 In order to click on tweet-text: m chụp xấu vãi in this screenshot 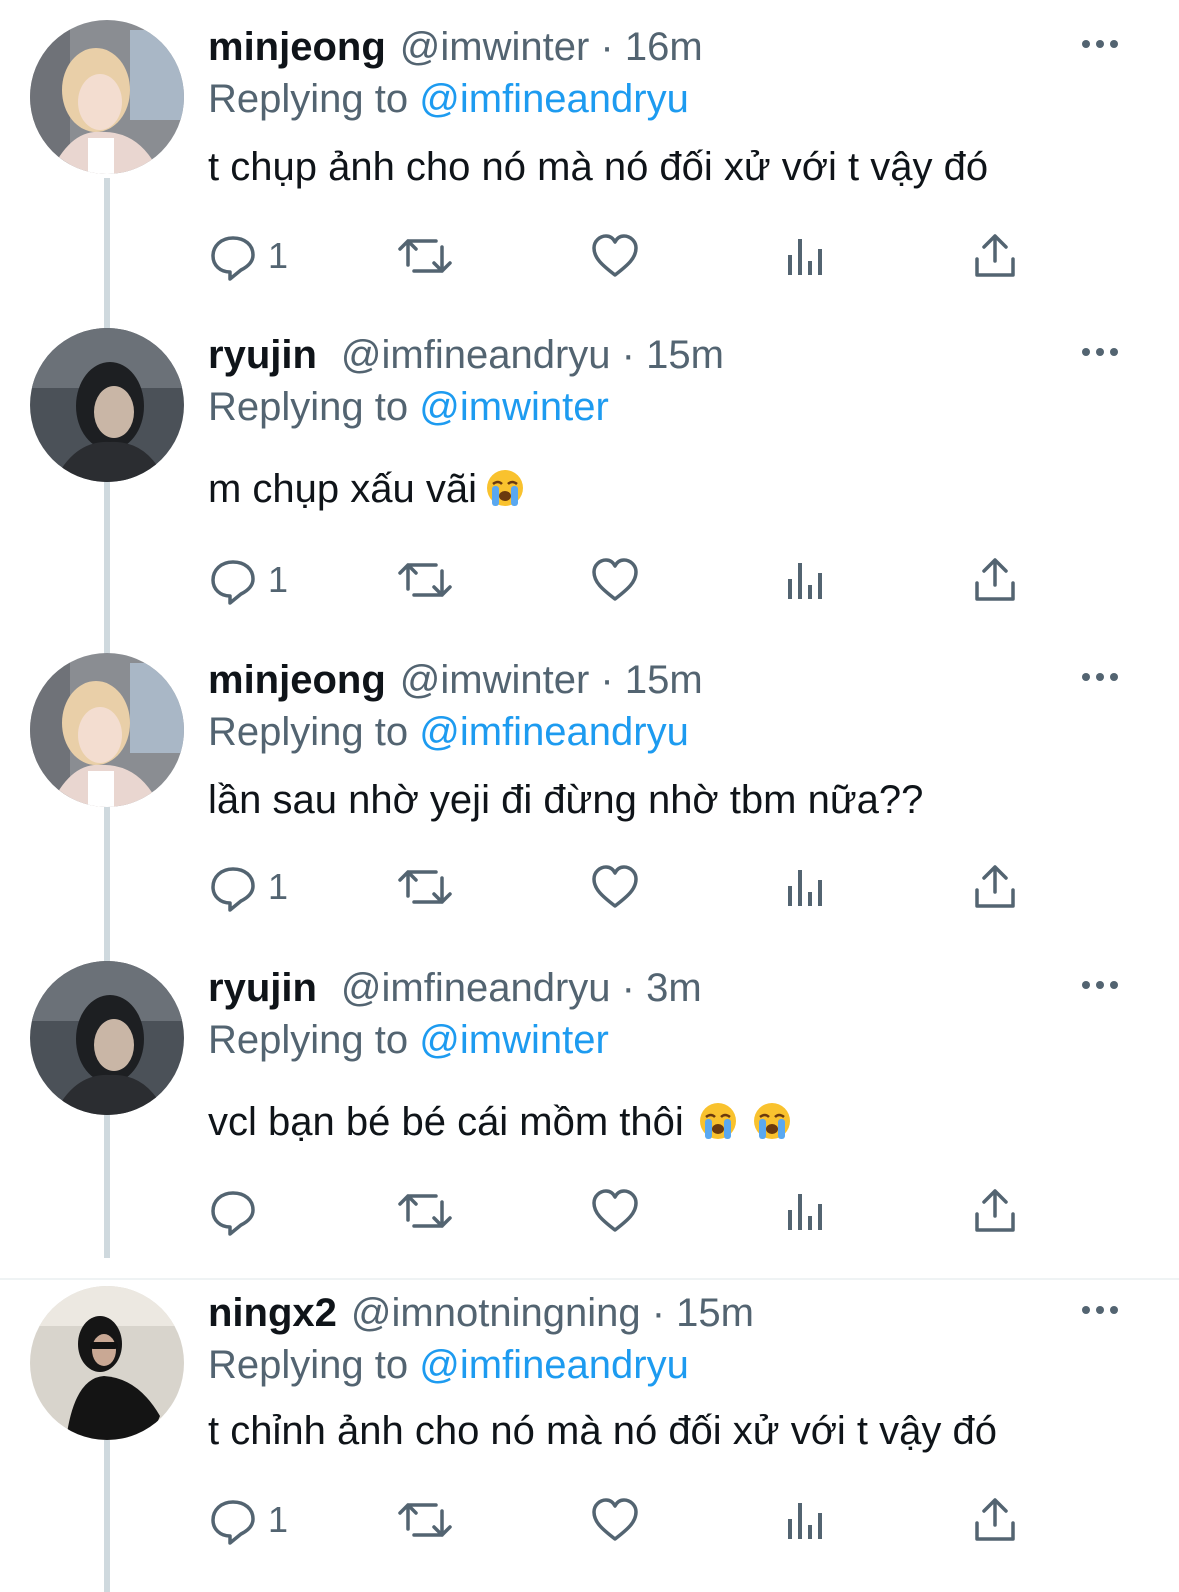, I will do `click(366, 489)`.